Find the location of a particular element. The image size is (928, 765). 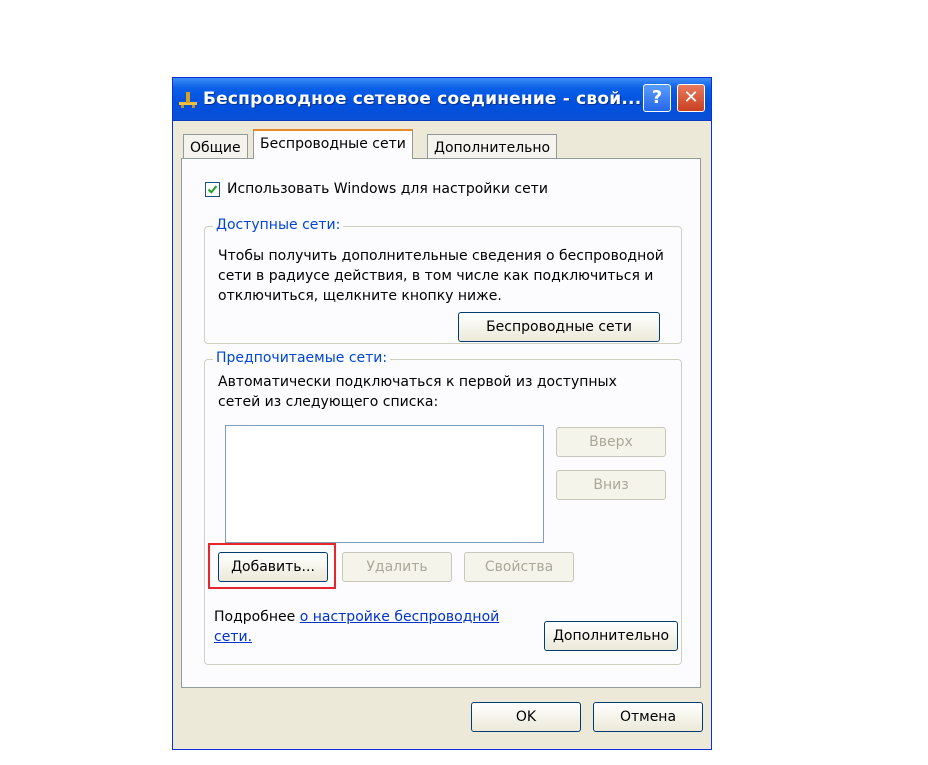

preferred-description-line2: сетей из следующего списка: is located at coordinates (328, 402).